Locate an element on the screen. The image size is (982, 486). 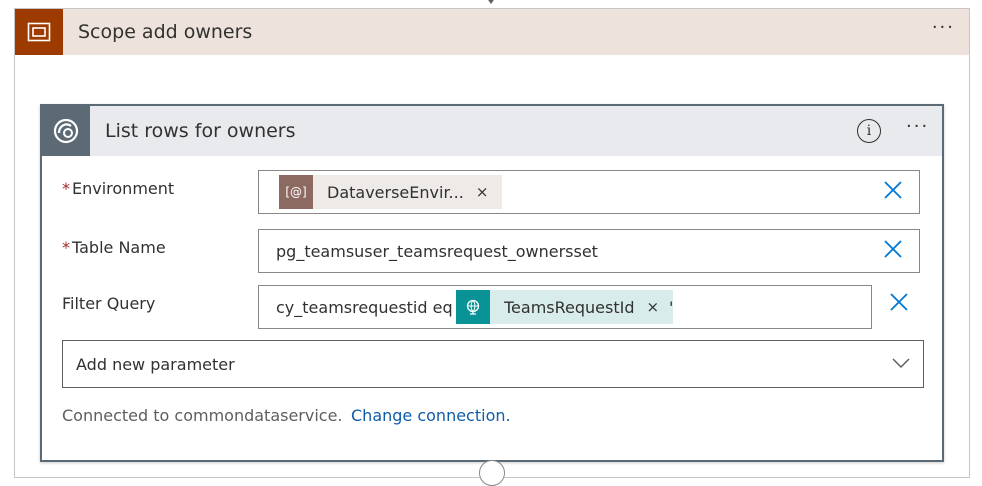
chevron-down-icon is located at coordinates (901, 365).